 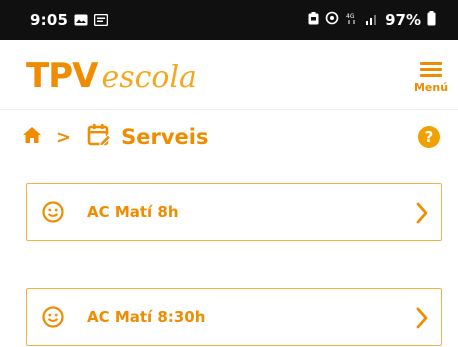 What do you see at coordinates (101, 20) in the screenshot?
I see `message-icon` at bounding box center [101, 20].